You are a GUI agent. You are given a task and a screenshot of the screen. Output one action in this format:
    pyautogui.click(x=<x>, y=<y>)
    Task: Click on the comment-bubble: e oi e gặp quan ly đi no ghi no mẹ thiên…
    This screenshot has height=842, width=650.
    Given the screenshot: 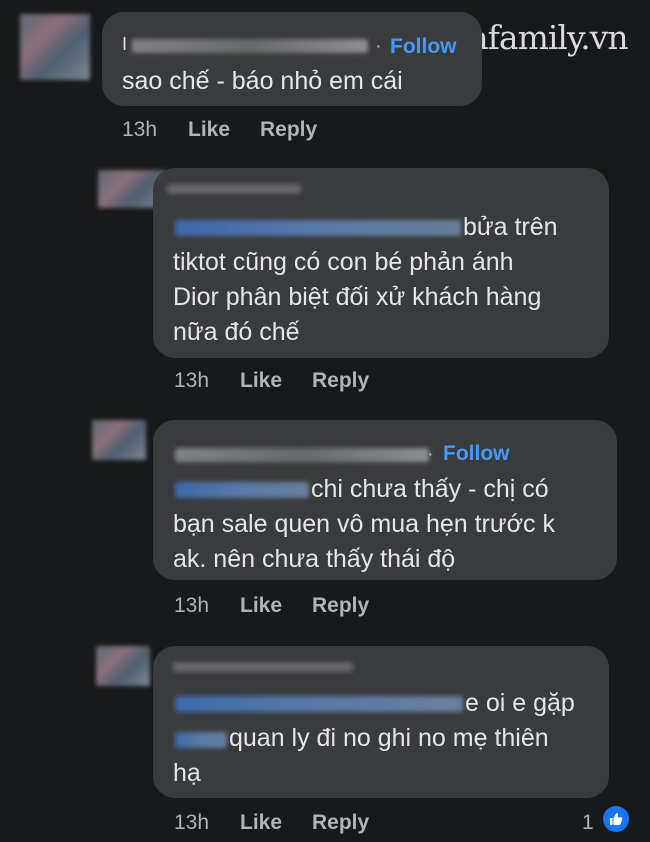 What is the action you would take?
    pyautogui.click(x=381, y=722)
    